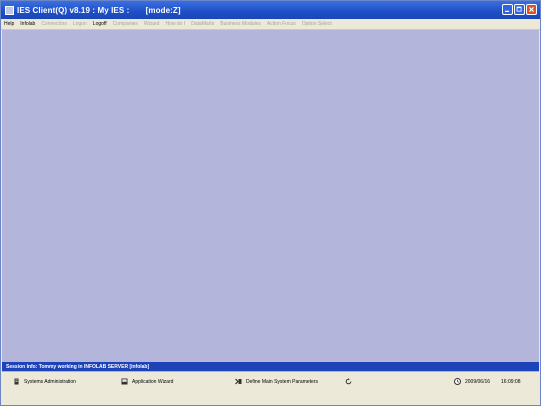  I want to click on refresh-button, so click(350, 381).